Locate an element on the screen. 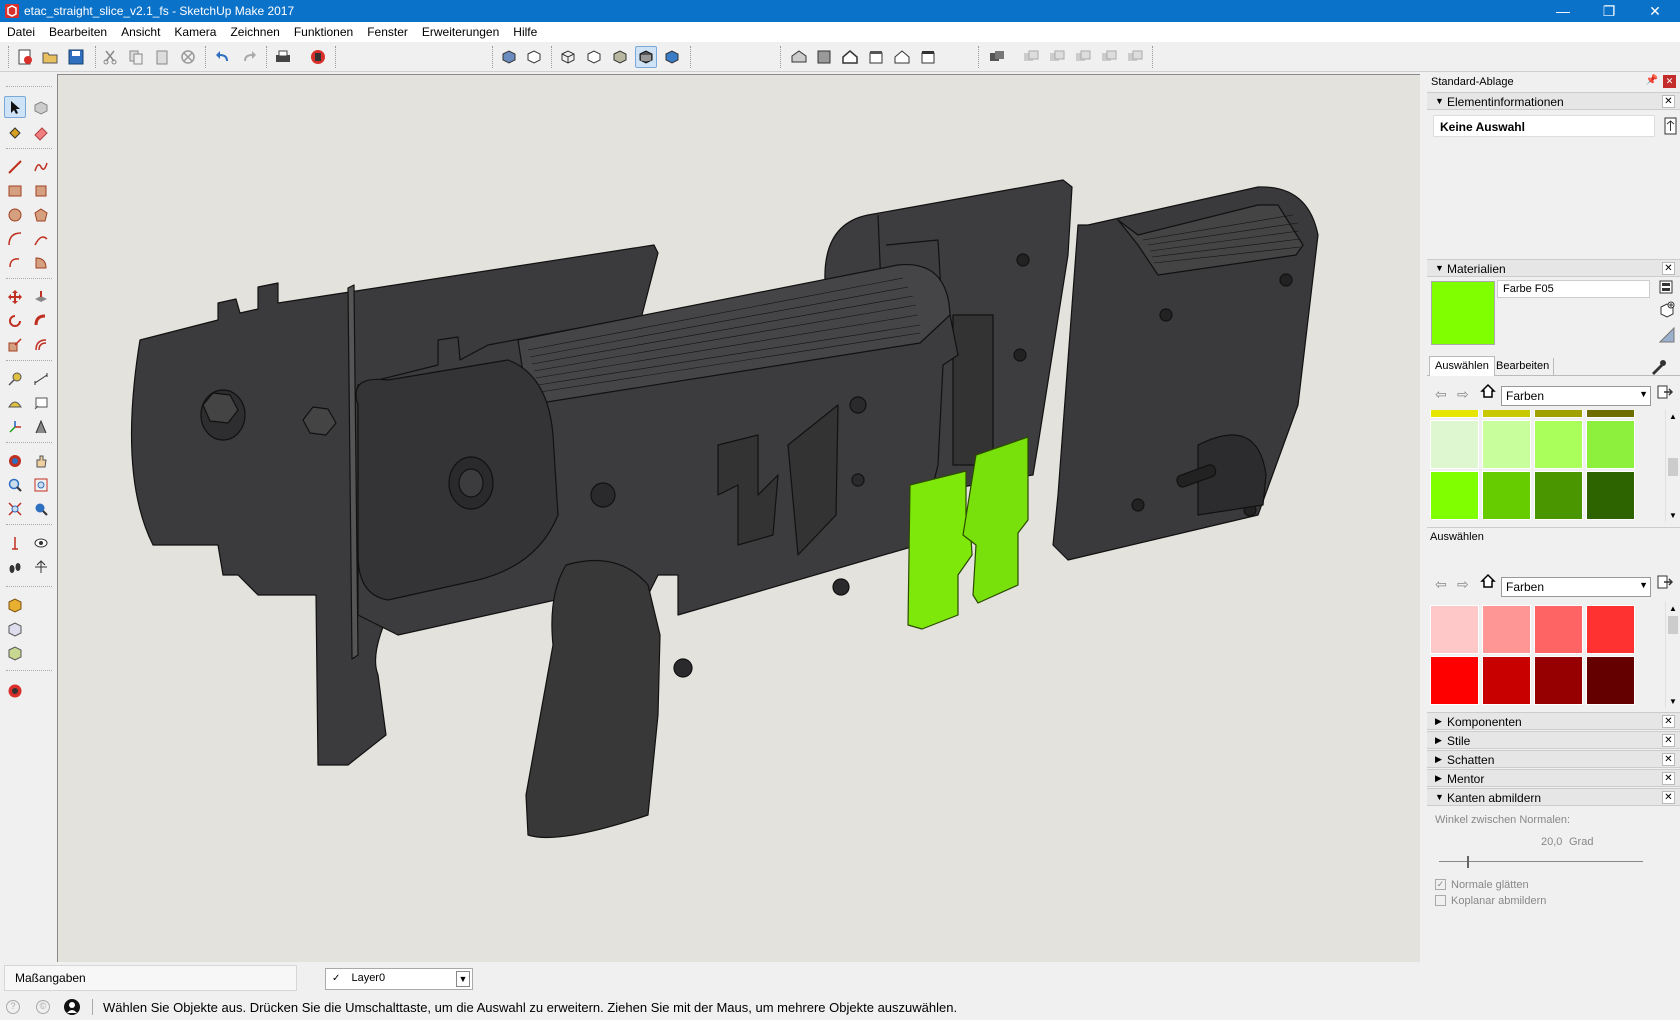 Image resolution: width=1680 pixels, height=1020 pixels. materials-library-select: Farben ▼ is located at coordinates (1576, 396).